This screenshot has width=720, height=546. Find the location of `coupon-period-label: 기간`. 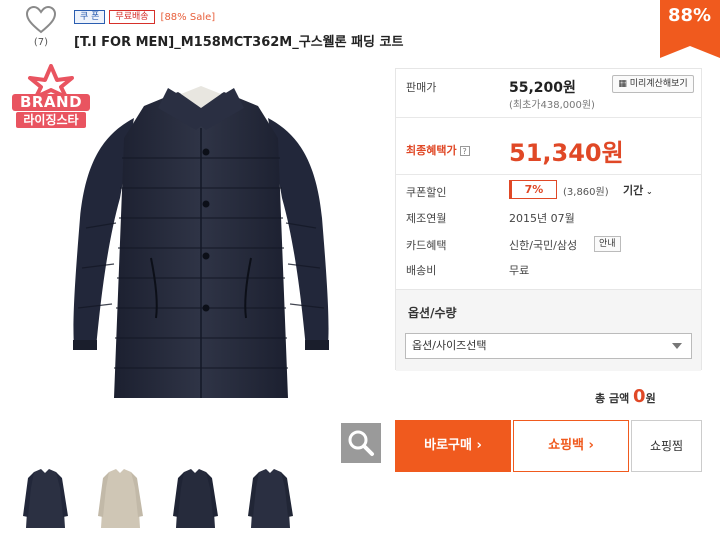

coupon-period-label: 기간 is located at coordinates (633, 190).